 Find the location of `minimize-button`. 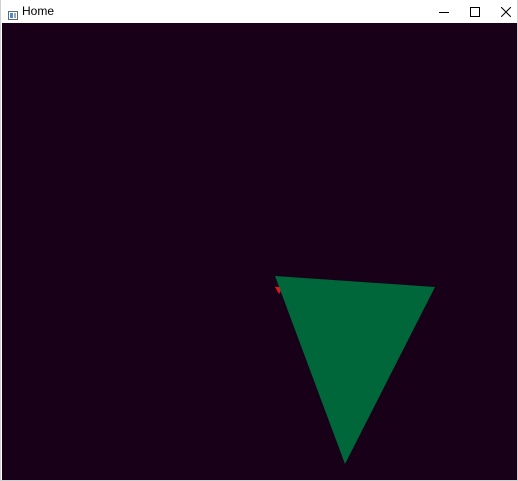

minimize-button is located at coordinates (444, 11).